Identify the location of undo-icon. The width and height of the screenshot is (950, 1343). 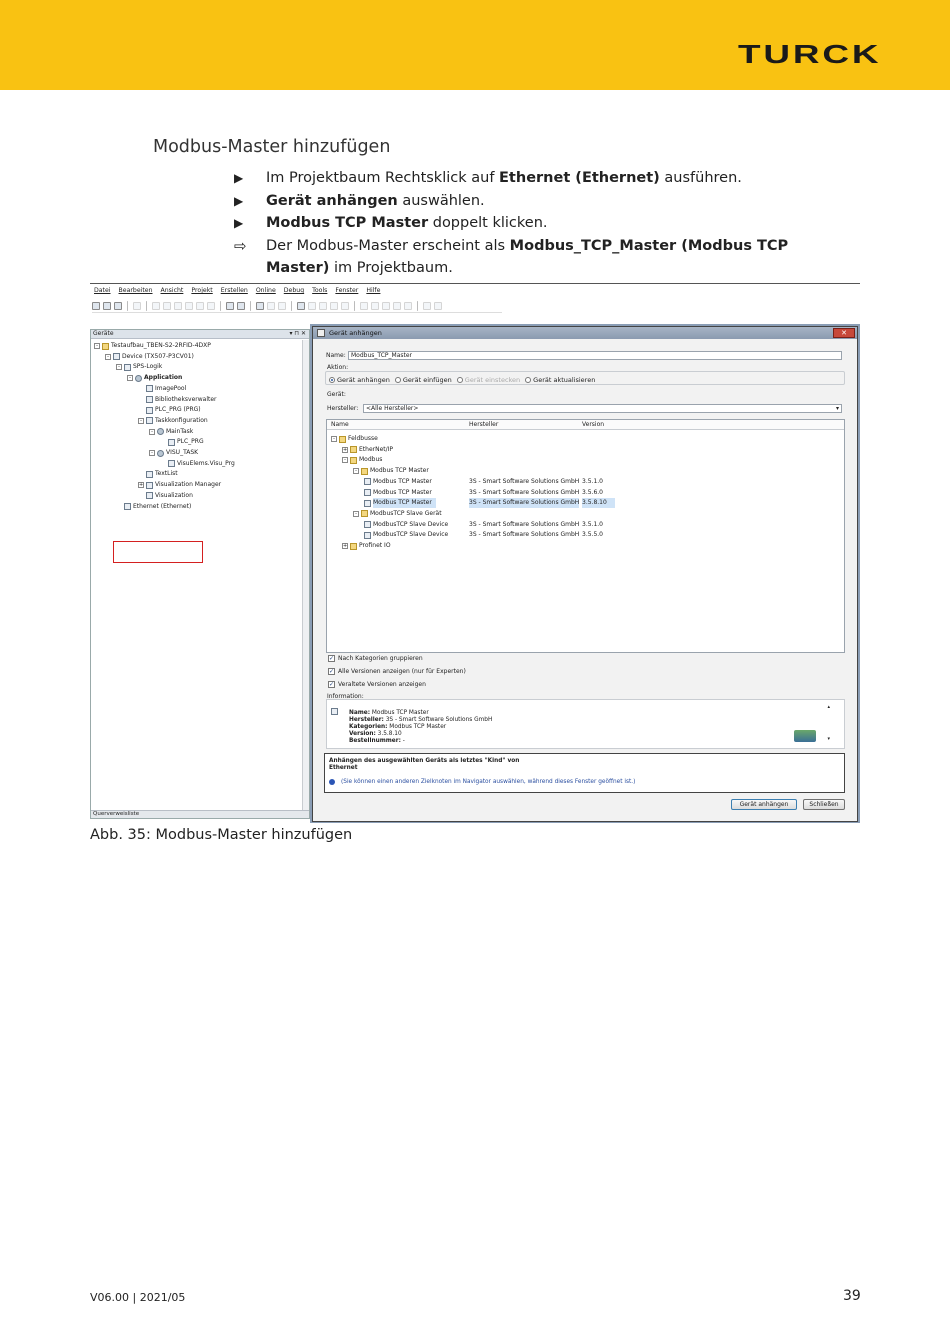
(156, 306).